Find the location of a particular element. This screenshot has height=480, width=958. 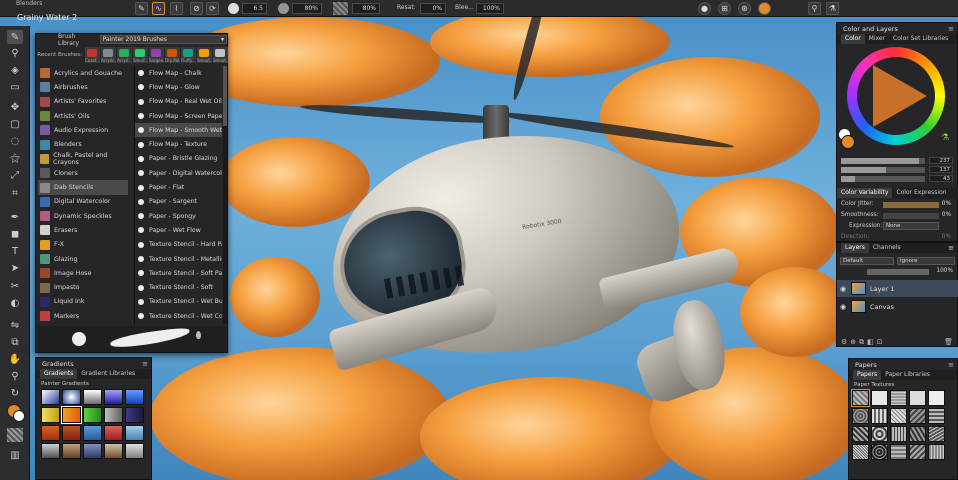

lock-icon: ⊡ is located at coordinates (881, 342).